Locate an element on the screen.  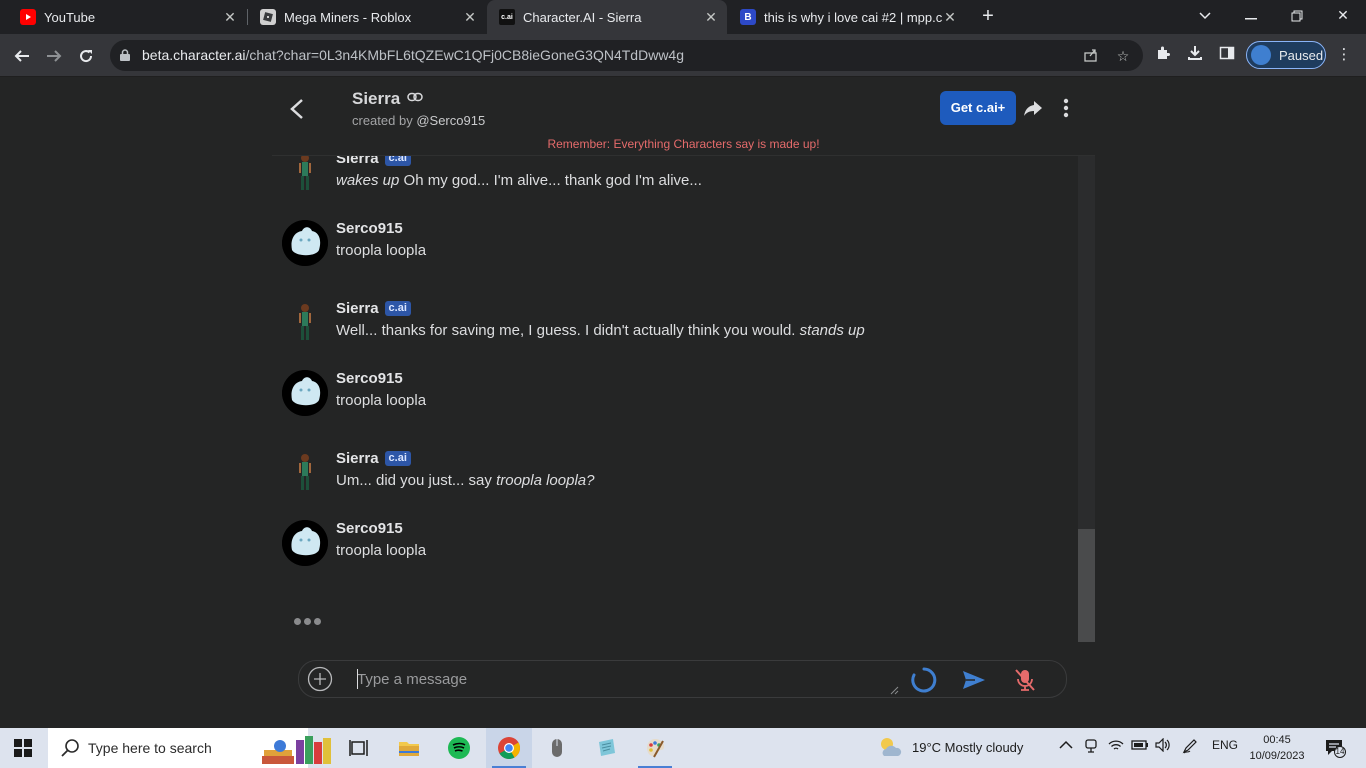
notes-app-button is located at coordinates (607, 748).